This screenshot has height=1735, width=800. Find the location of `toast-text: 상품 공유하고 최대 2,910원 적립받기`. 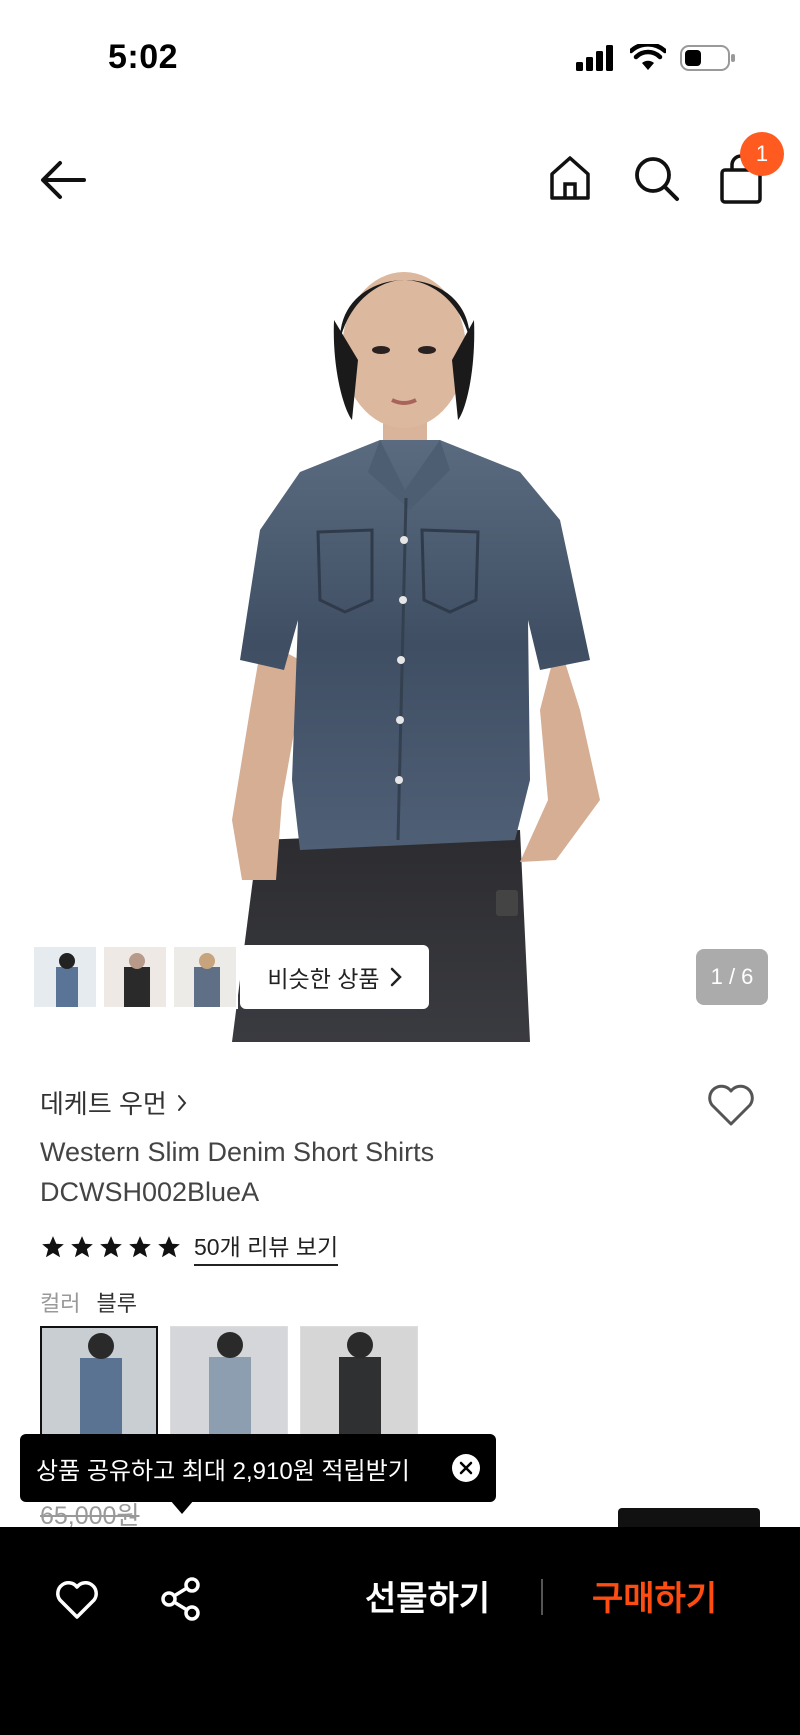

toast-text: 상품 공유하고 최대 2,910원 적립받기 is located at coordinates (223, 1471).